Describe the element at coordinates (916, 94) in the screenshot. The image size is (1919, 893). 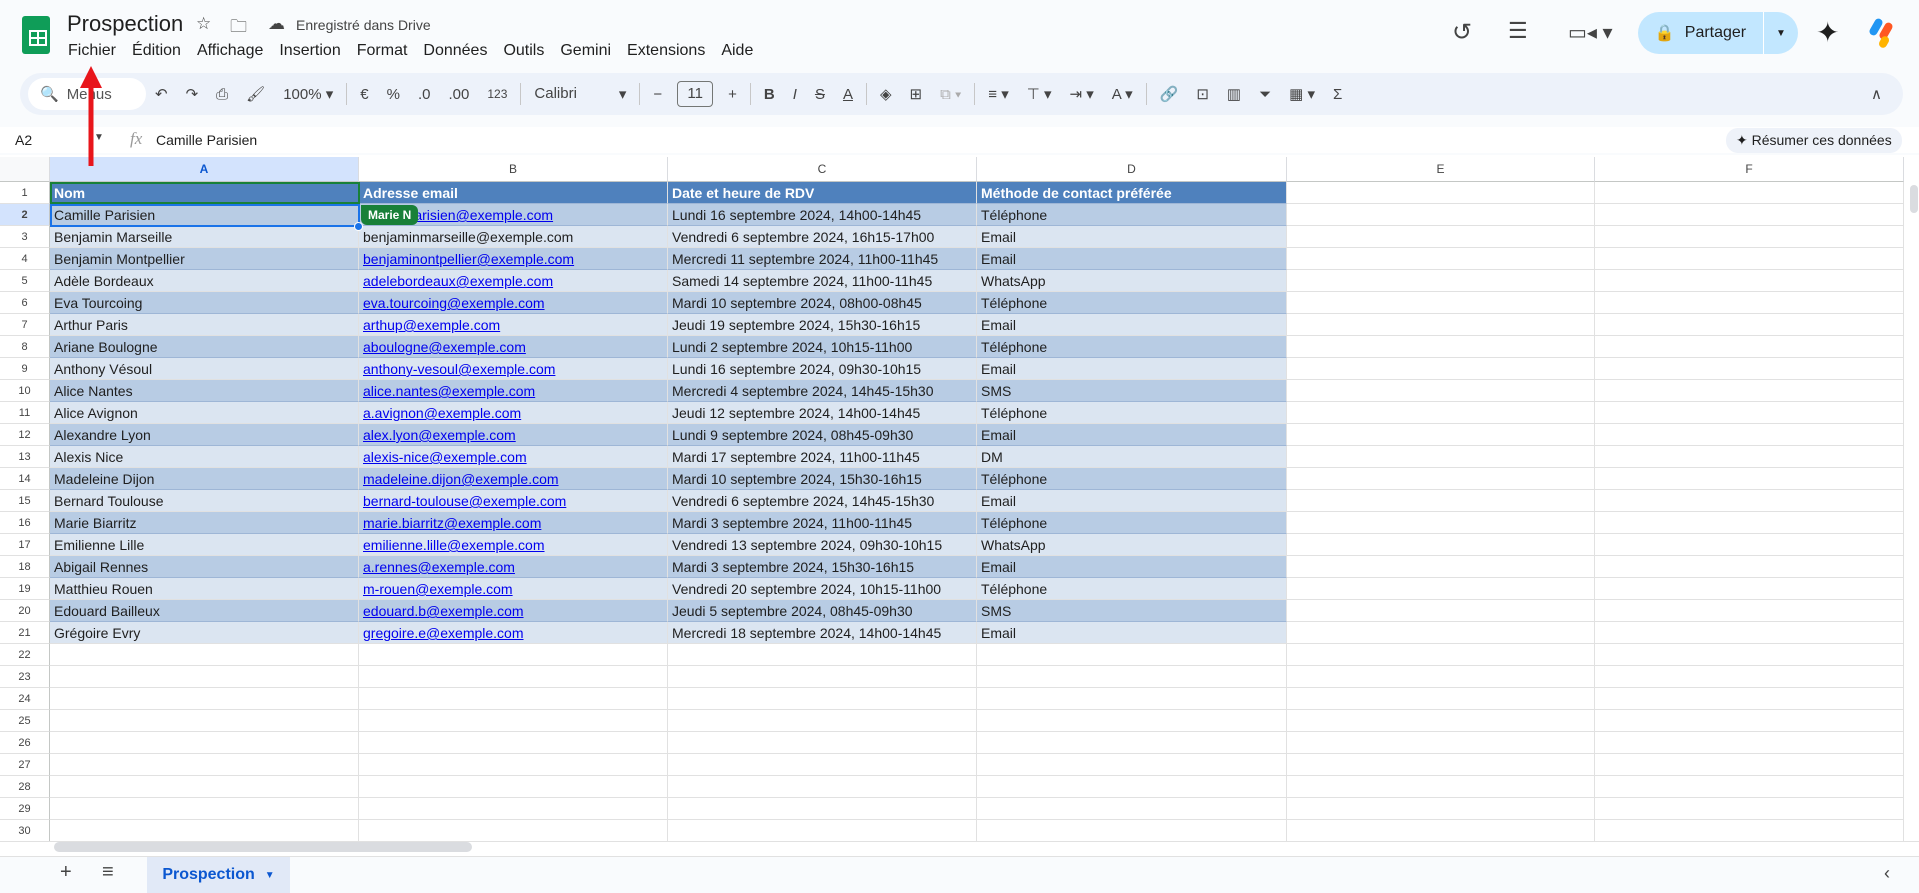
I see `borders-icon: ⊞` at that location.